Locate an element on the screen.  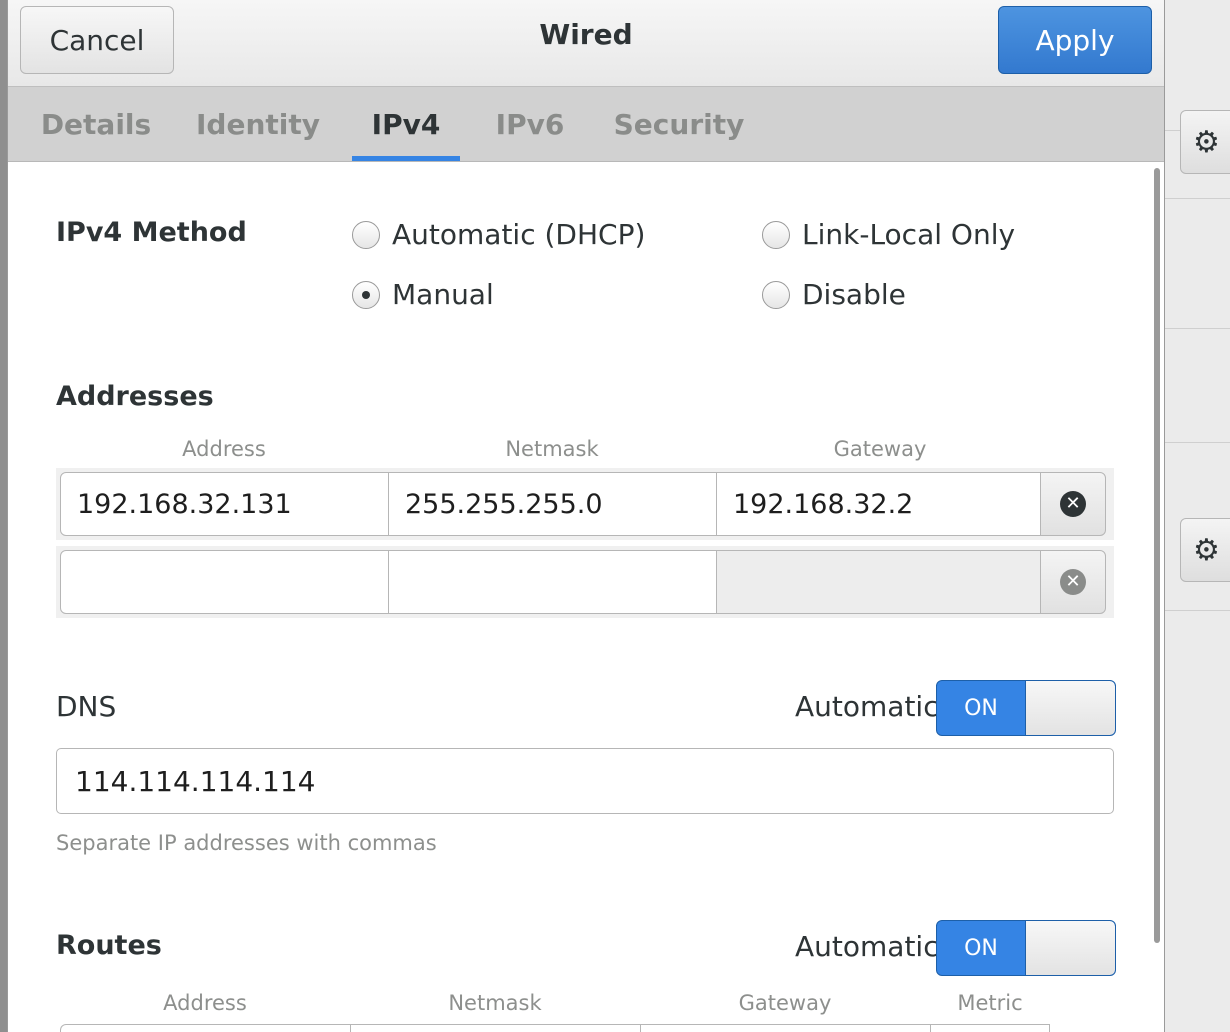
route-address-field is located at coordinates (205, 1028).